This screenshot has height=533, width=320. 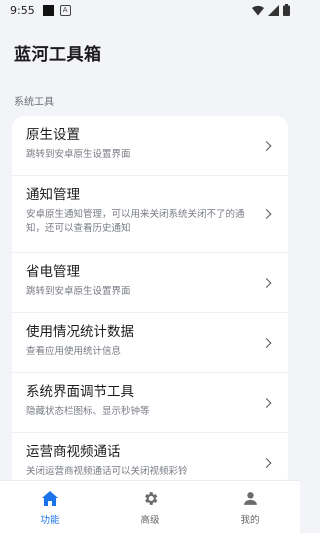 What do you see at coordinates (65, 10) in the screenshot?
I see `notification-a-icon: A` at bounding box center [65, 10].